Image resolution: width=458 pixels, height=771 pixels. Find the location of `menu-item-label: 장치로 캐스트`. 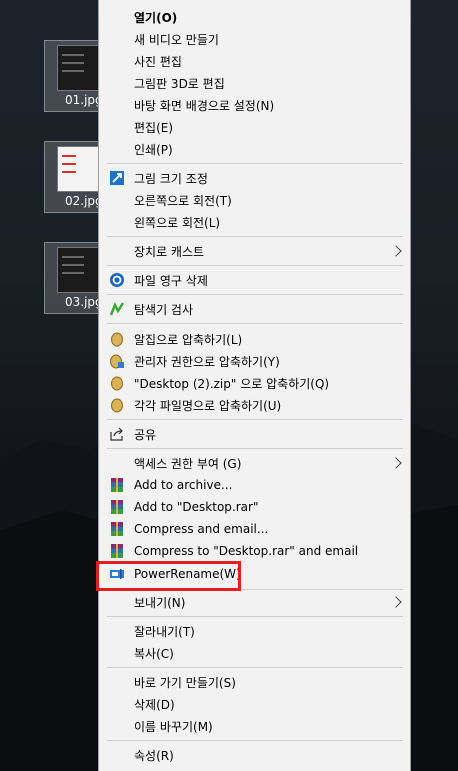

menu-item-label: 장치로 캐스트 is located at coordinates (169, 251).